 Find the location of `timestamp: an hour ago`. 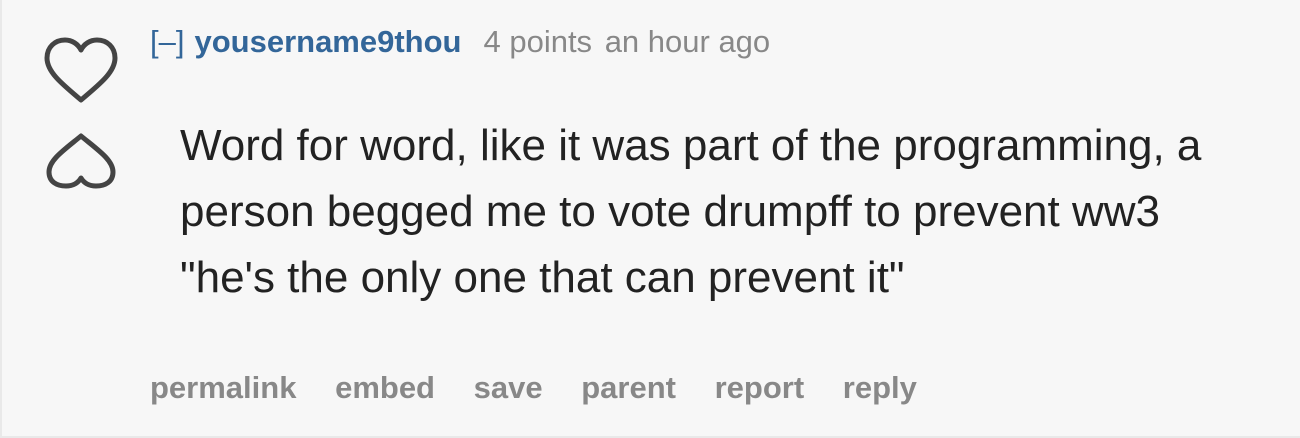

timestamp: an hour ago is located at coordinates (687, 41).